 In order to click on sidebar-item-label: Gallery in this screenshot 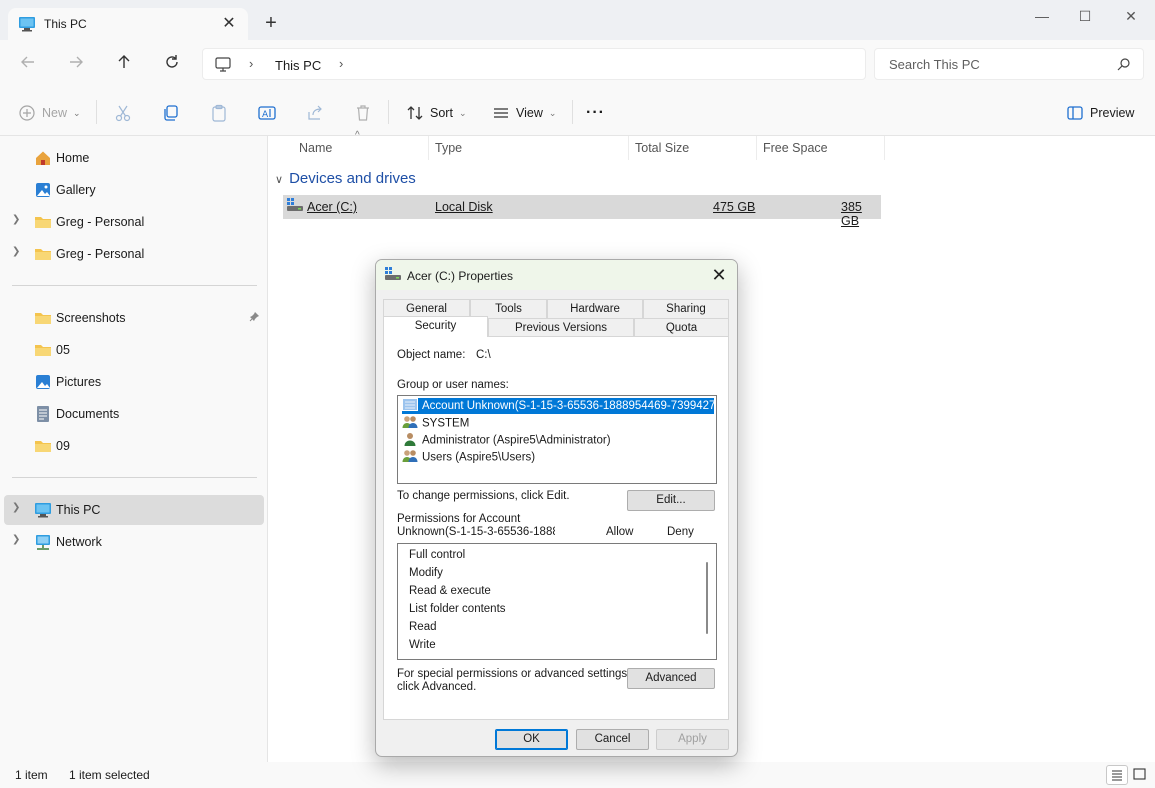, I will do `click(76, 190)`.